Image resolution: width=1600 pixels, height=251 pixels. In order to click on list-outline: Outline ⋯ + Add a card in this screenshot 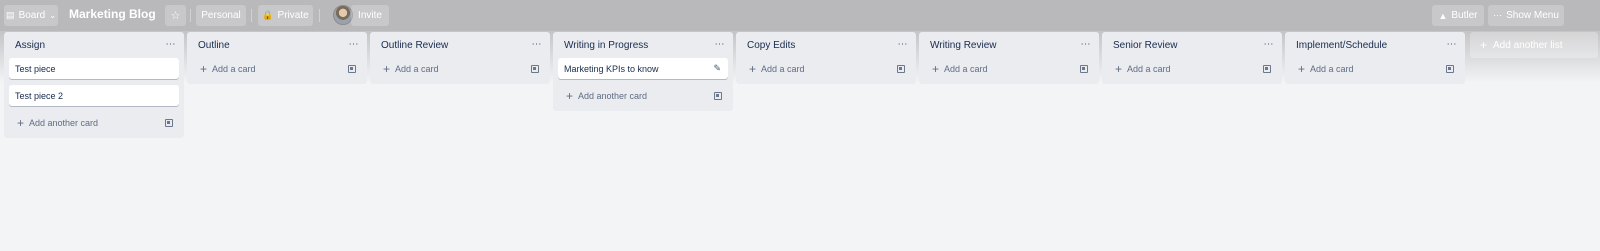, I will do `click(277, 58)`.